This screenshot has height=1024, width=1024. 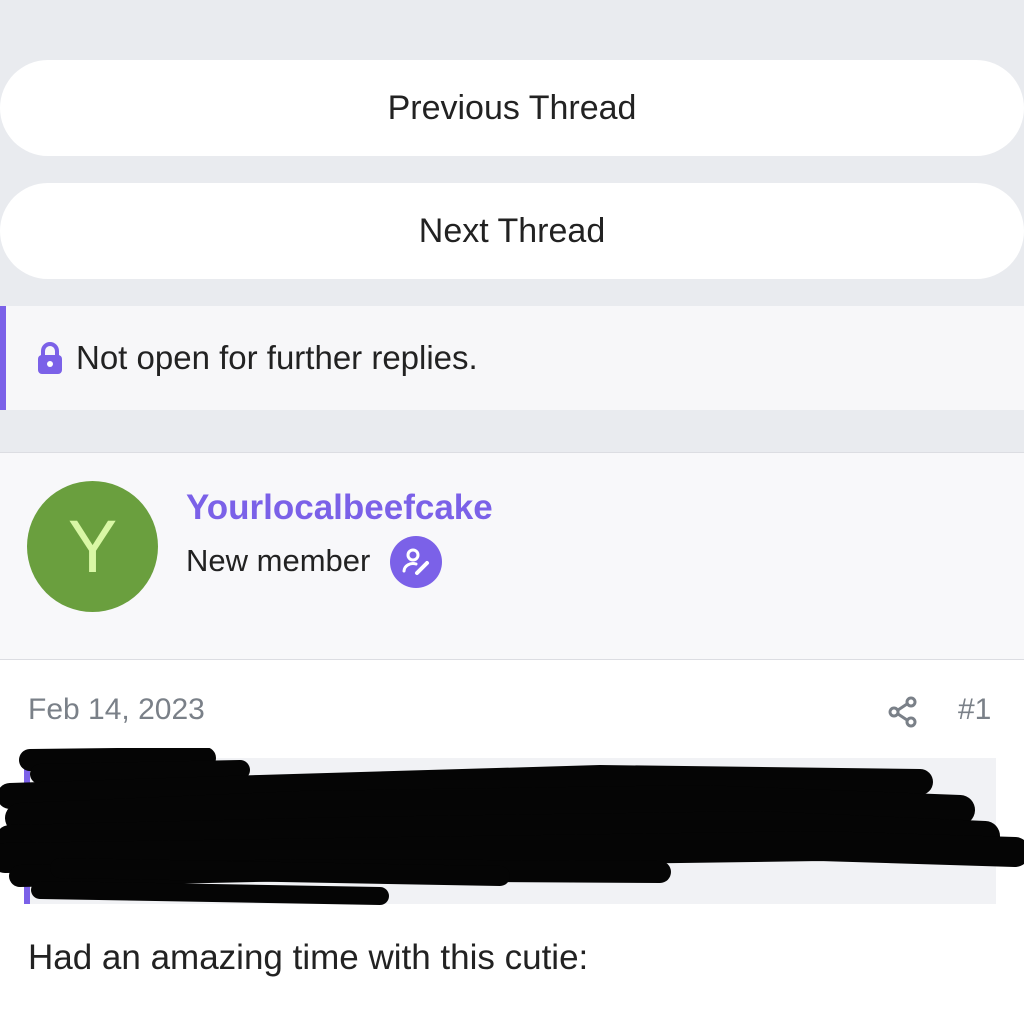 What do you see at coordinates (277, 357) in the screenshot?
I see `locked-notice-text: Not open for further replies.` at bounding box center [277, 357].